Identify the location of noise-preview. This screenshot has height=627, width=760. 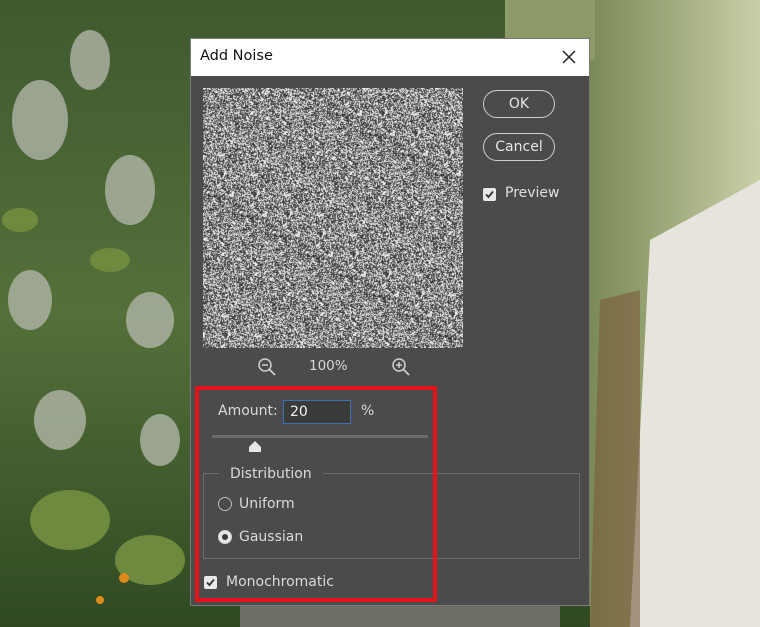
(333, 218).